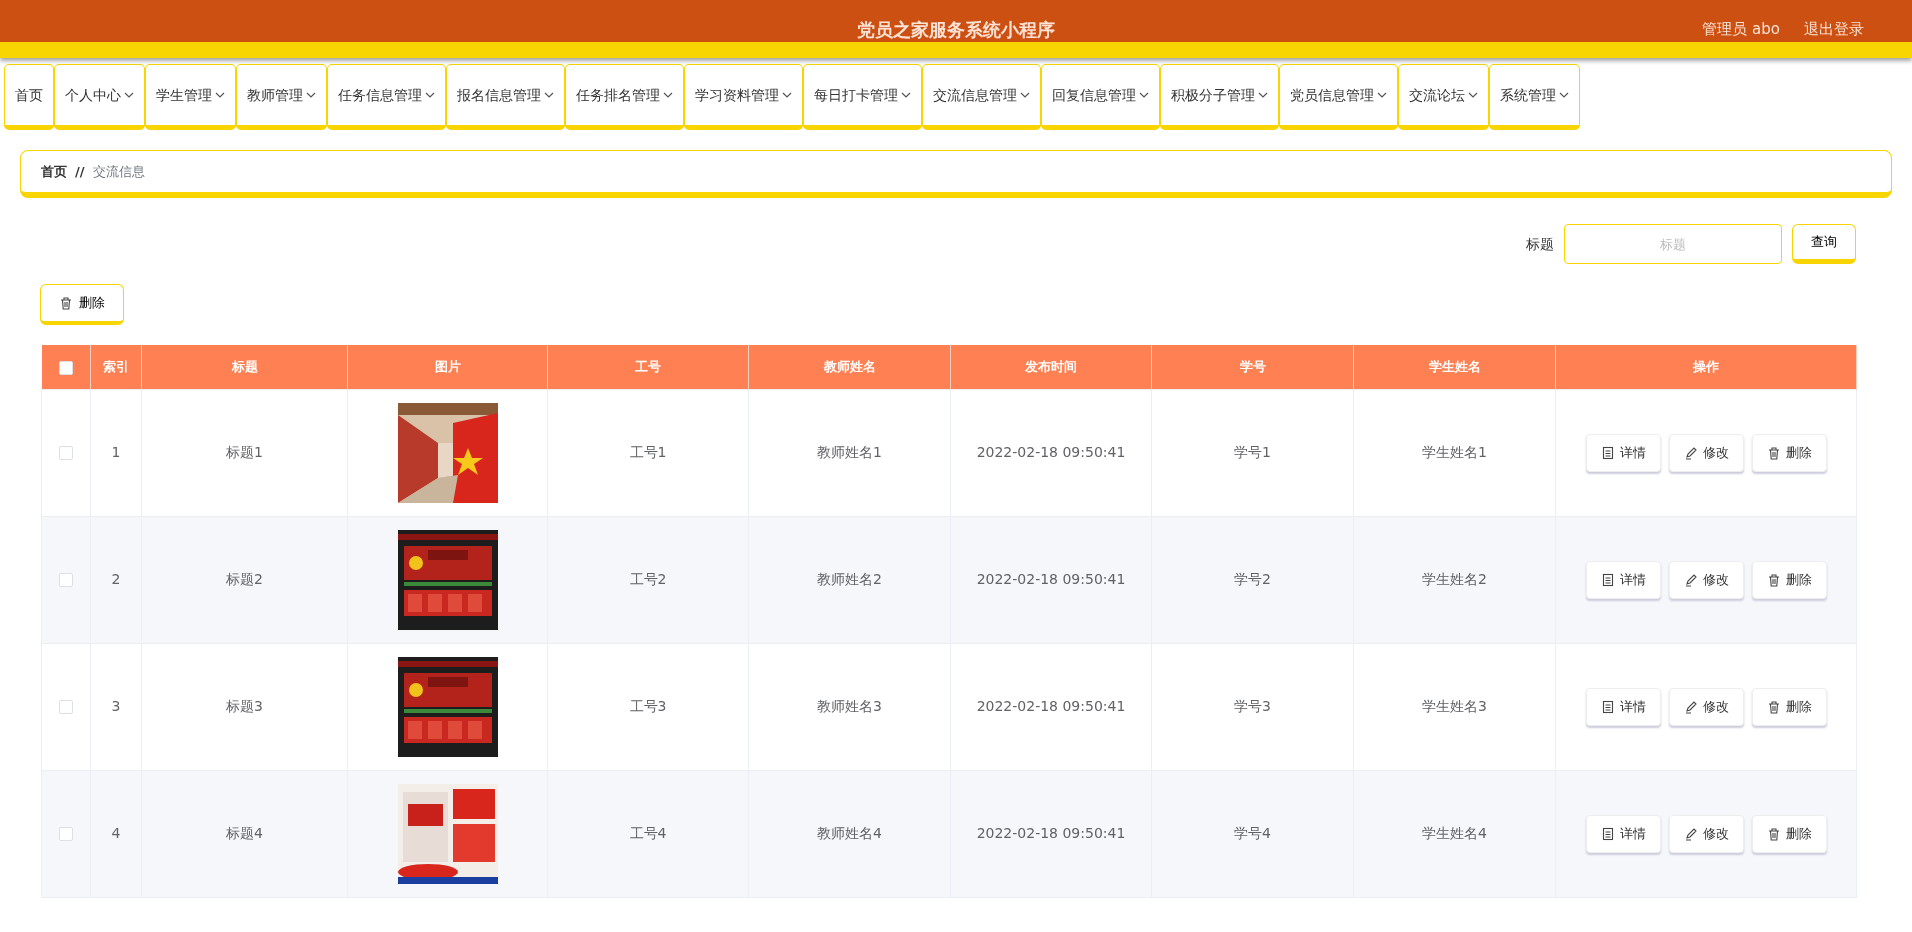  I want to click on staff-number-text: 工号2, so click(648, 579).